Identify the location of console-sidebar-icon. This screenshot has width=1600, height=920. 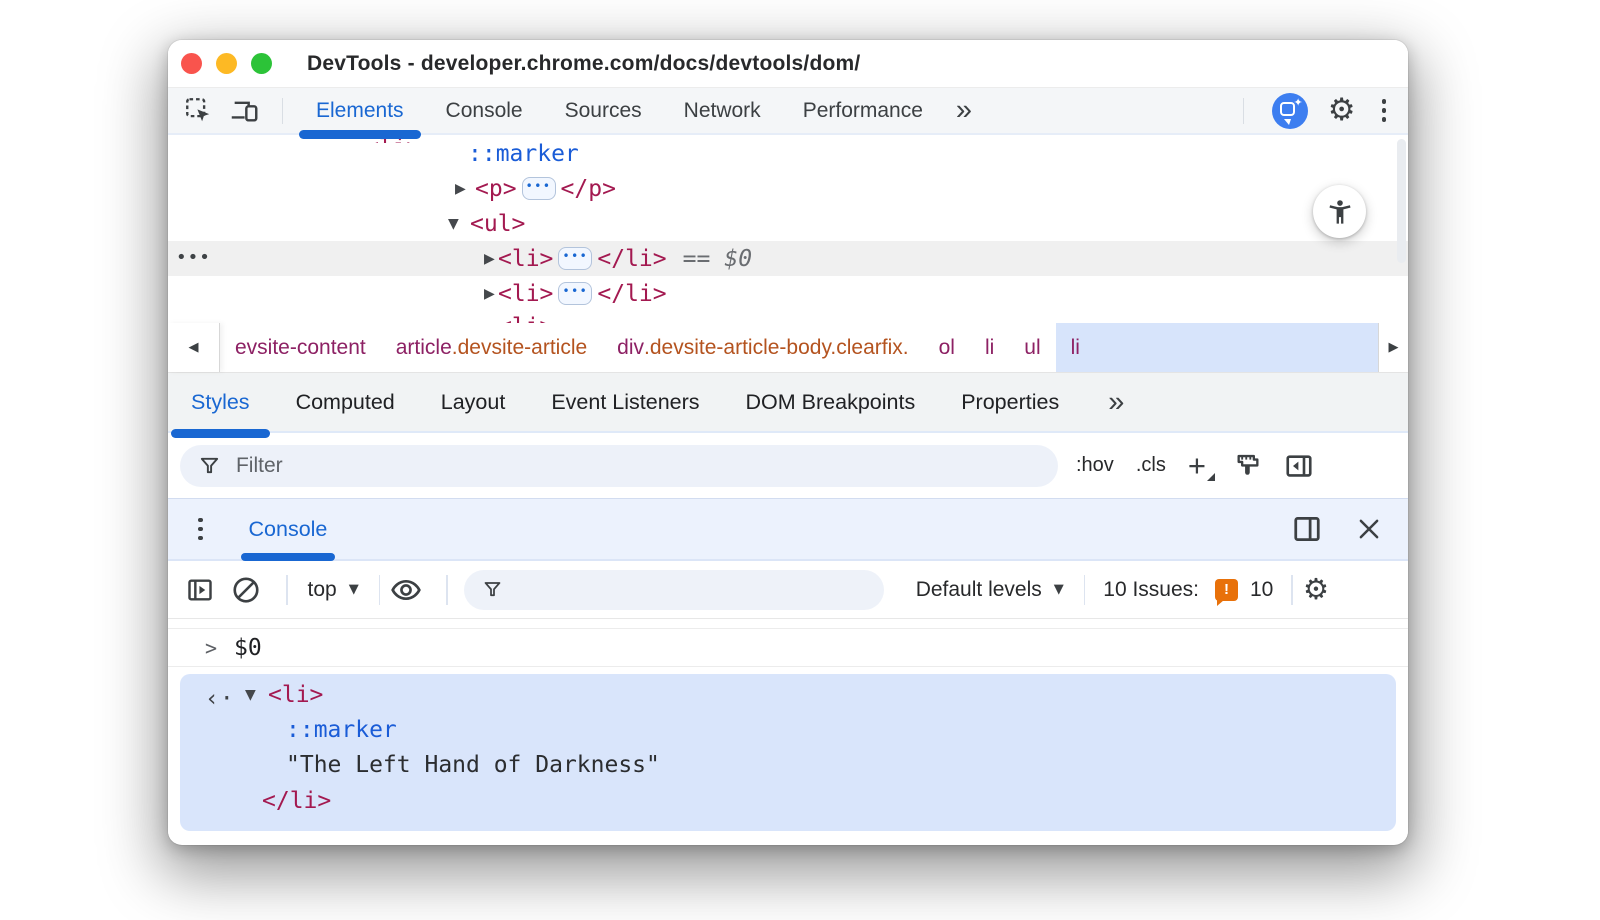
(200, 590).